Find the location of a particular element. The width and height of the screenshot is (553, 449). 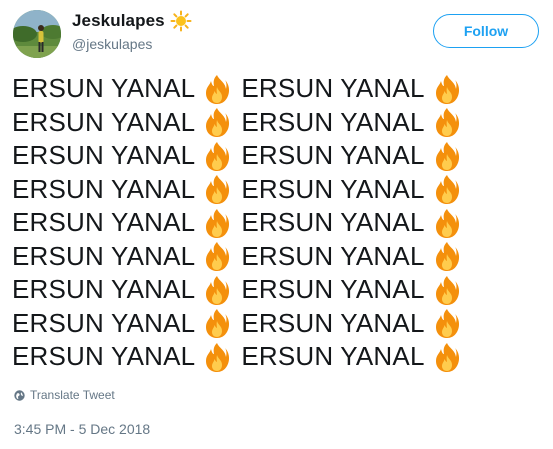

sun-icon is located at coordinates (181, 21).